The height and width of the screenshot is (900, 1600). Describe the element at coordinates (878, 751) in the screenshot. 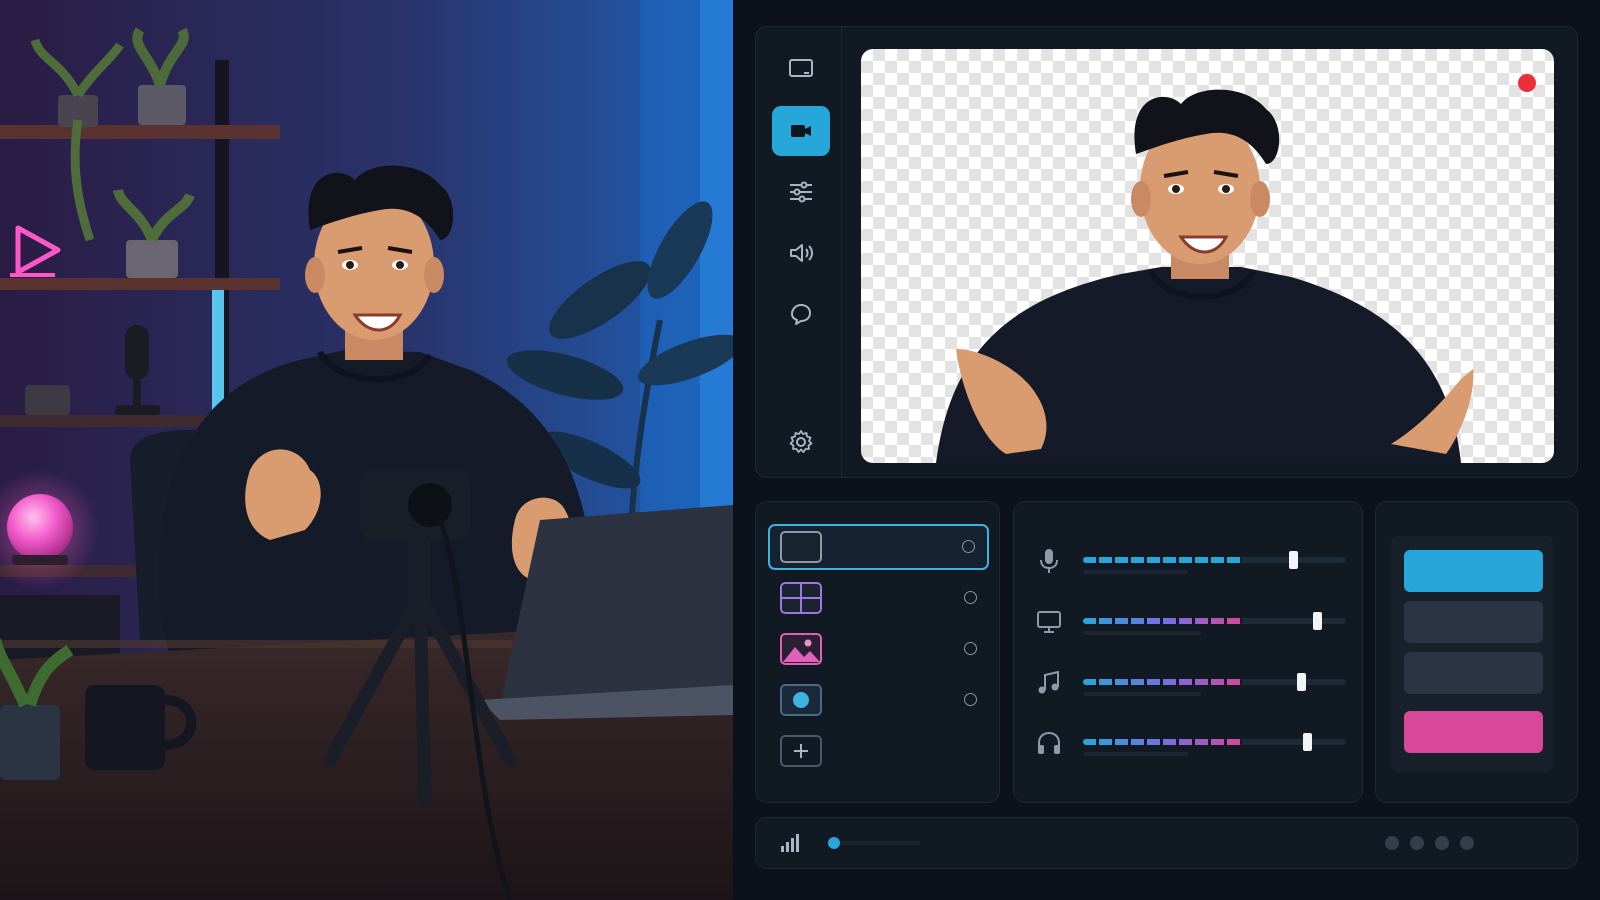

I see `add-source-button` at that location.